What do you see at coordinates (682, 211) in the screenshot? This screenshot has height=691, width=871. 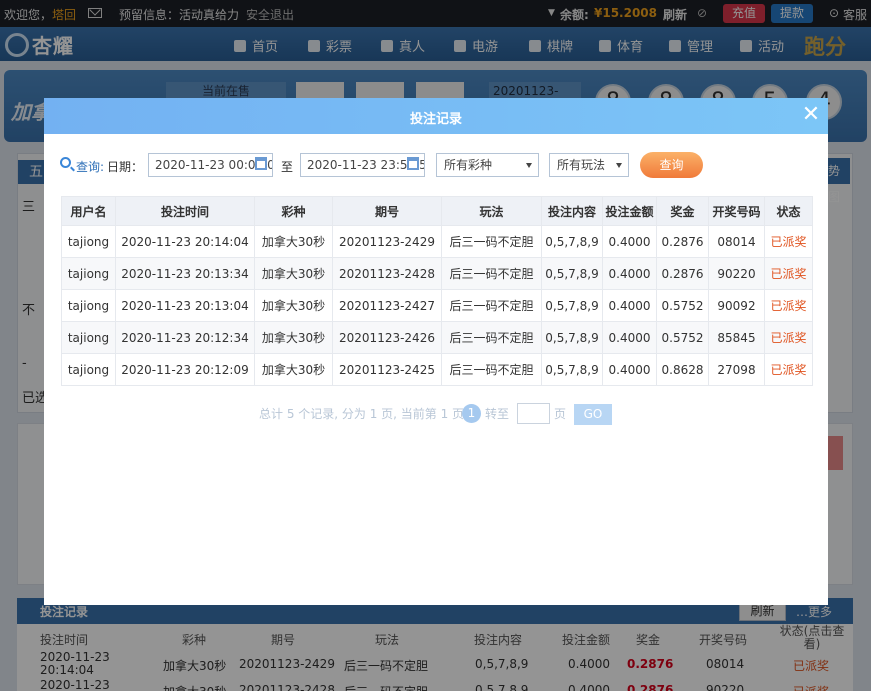 I see `col-header: 奖金` at bounding box center [682, 211].